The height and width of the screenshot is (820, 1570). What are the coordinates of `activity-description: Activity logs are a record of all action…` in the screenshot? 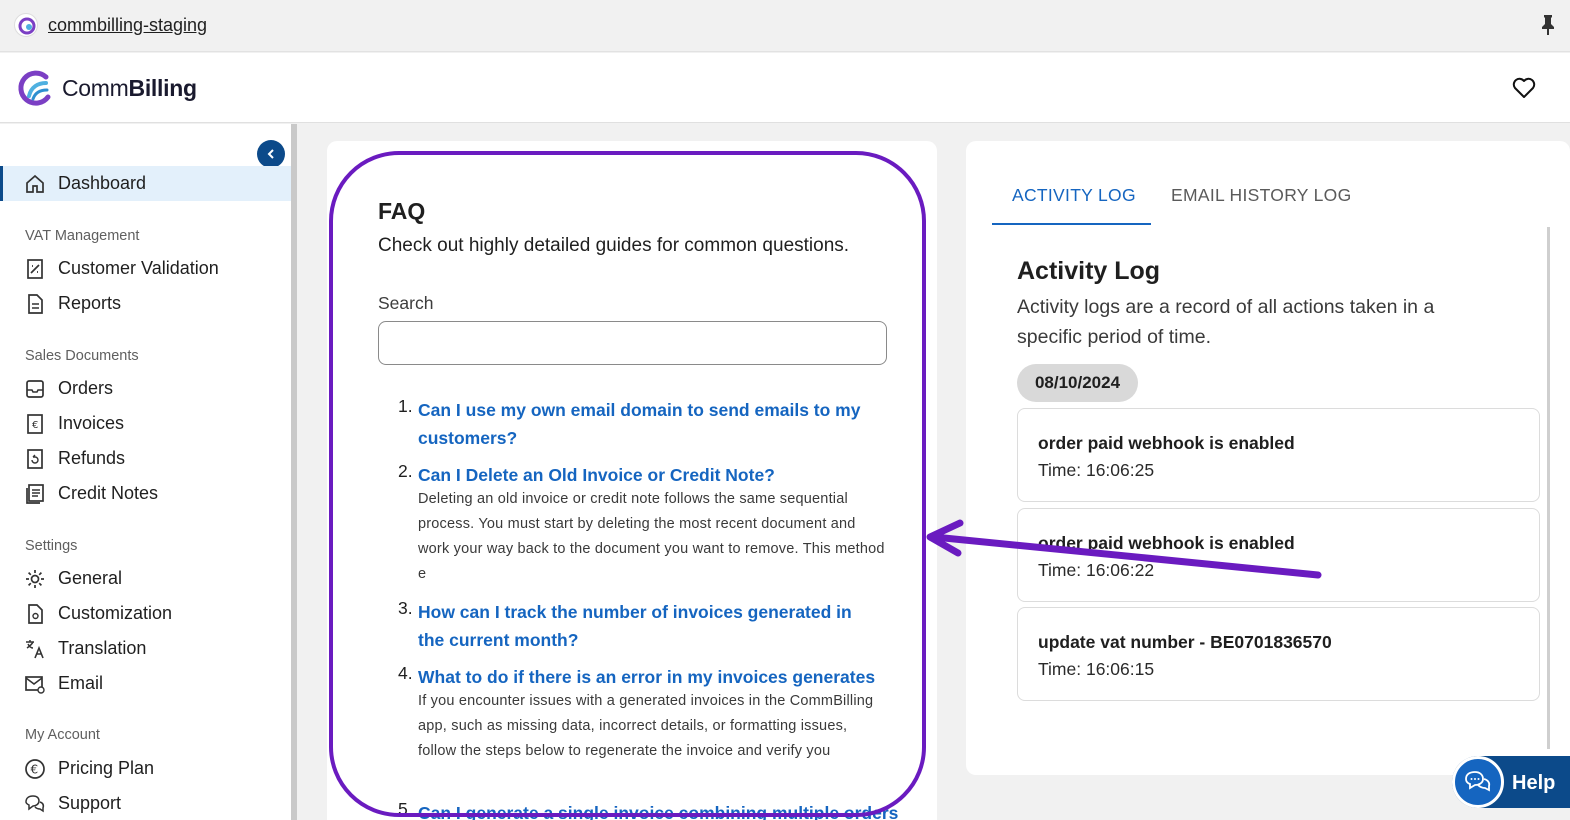 It's located at (1226, 322).